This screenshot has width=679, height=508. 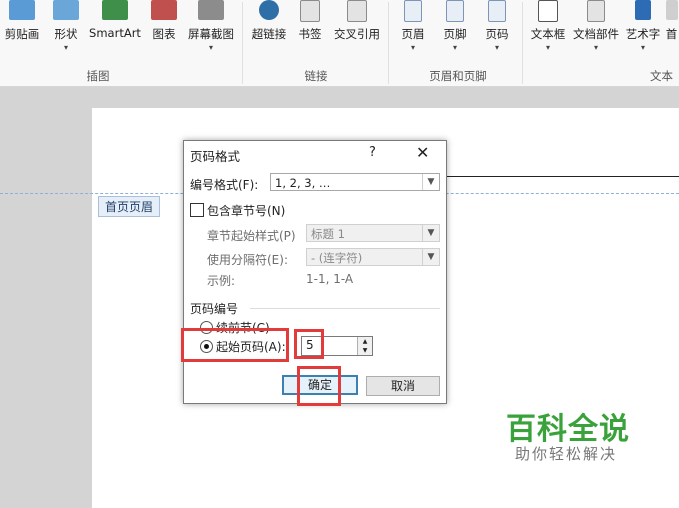 I want to click on clipart-button: 剪贴画, so click(x=22, y=29).